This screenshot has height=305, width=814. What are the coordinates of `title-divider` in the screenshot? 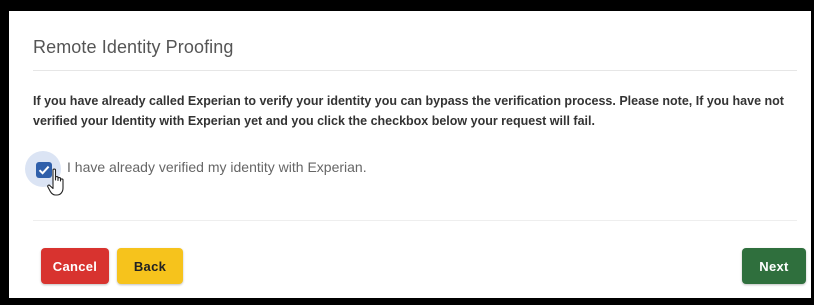 It's located at (415, 70).